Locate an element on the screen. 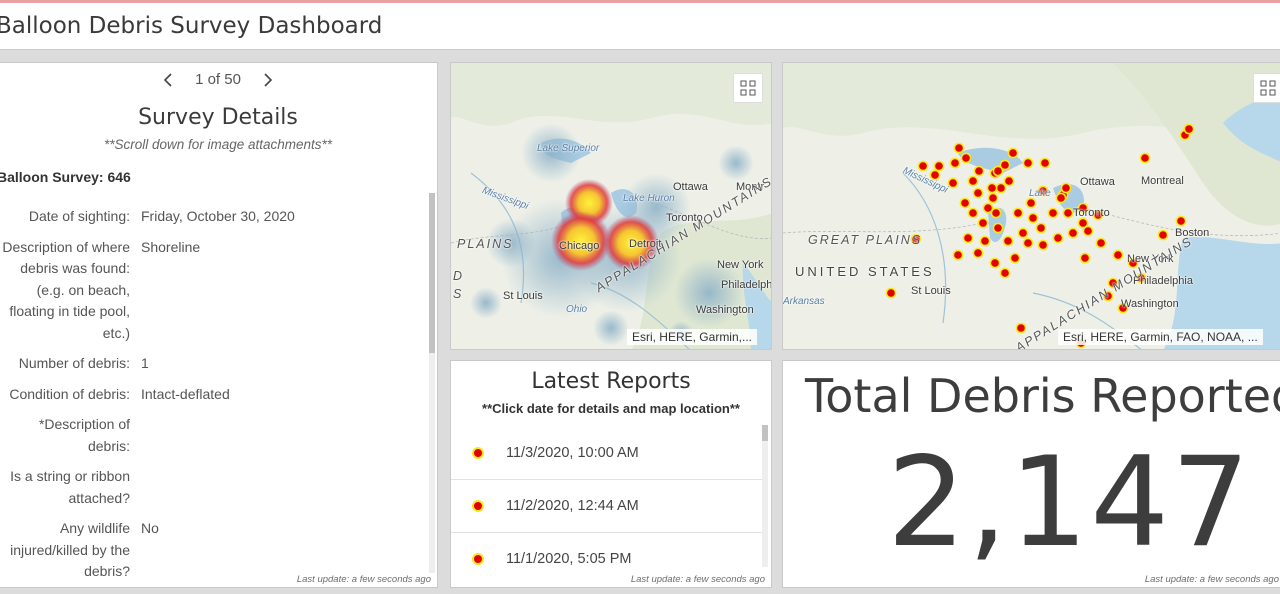 The width and height of the screenshot is (1280, 594). map-label: UNITED STATES is located at coordinates (865, 271).